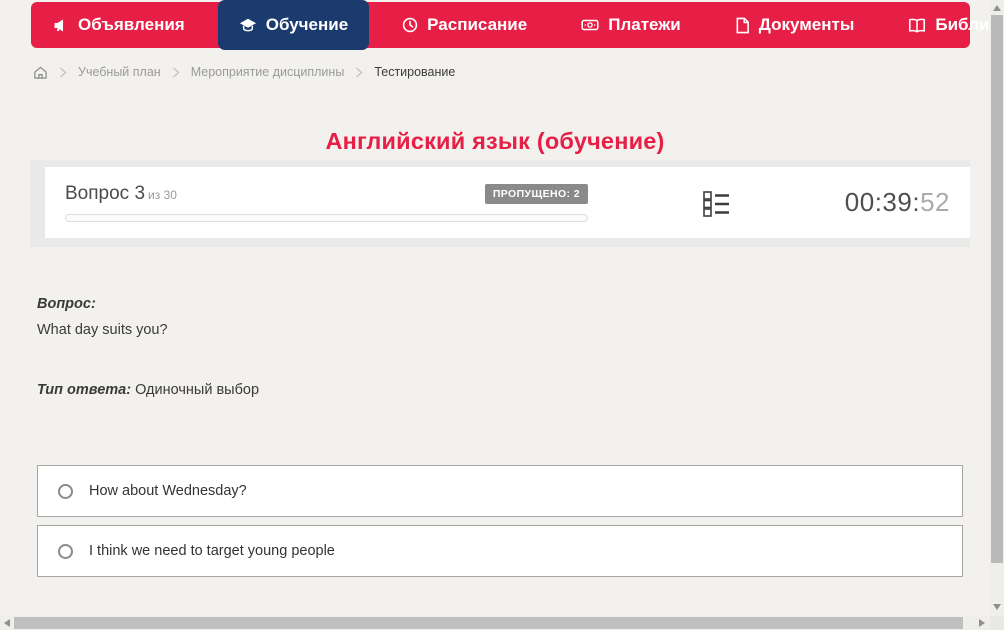 This screenshot has height=630, width=1004. I want to click on answer-type-value: Одиночный выбор, so click(197, 390).